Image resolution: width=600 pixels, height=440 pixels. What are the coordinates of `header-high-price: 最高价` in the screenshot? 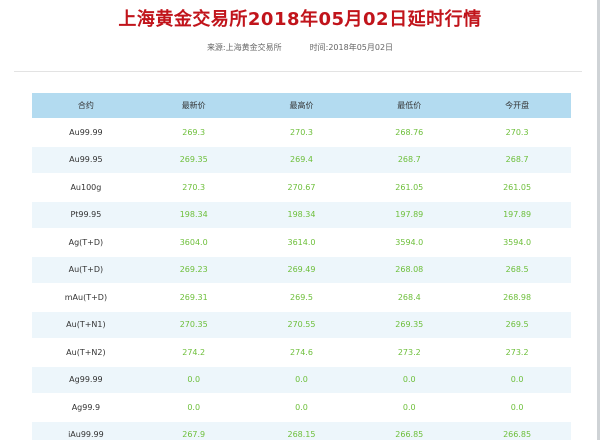 It's located at (301, 105).